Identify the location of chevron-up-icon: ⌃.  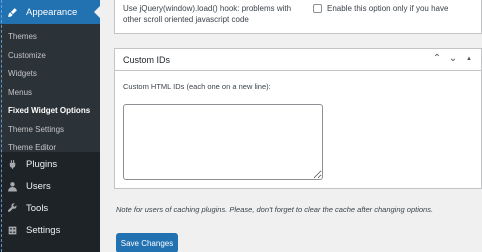
(437, 58).